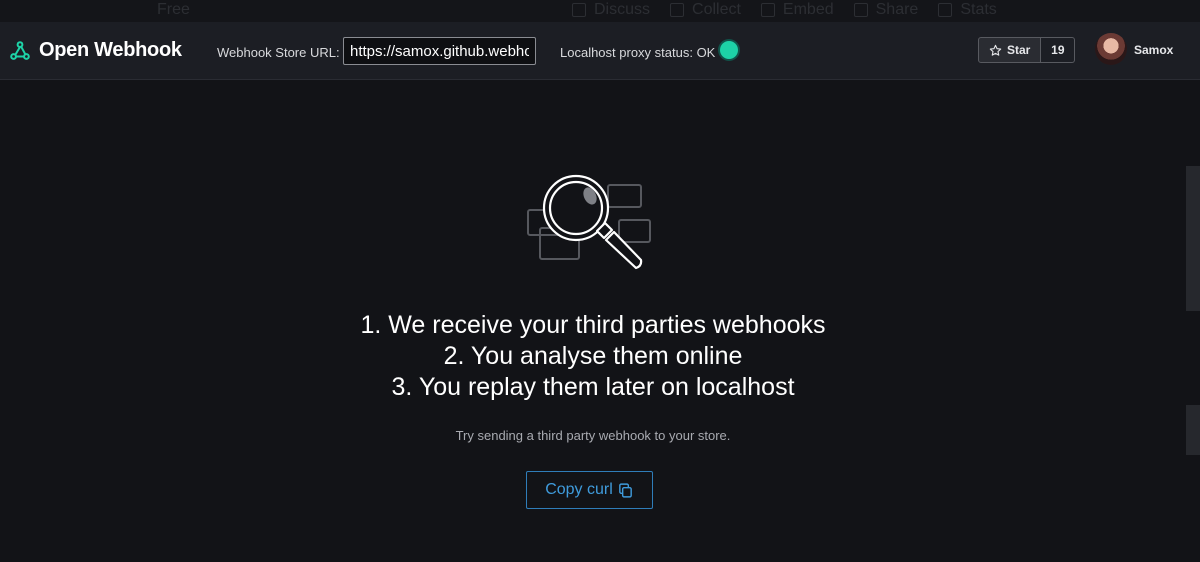 This screenshot has width=1200, height=562. What do you see at coordinates (593, 387) in the screenshot?
I see `step-3: 3. You replay them later on localhost` at bounding box center [593, 387].